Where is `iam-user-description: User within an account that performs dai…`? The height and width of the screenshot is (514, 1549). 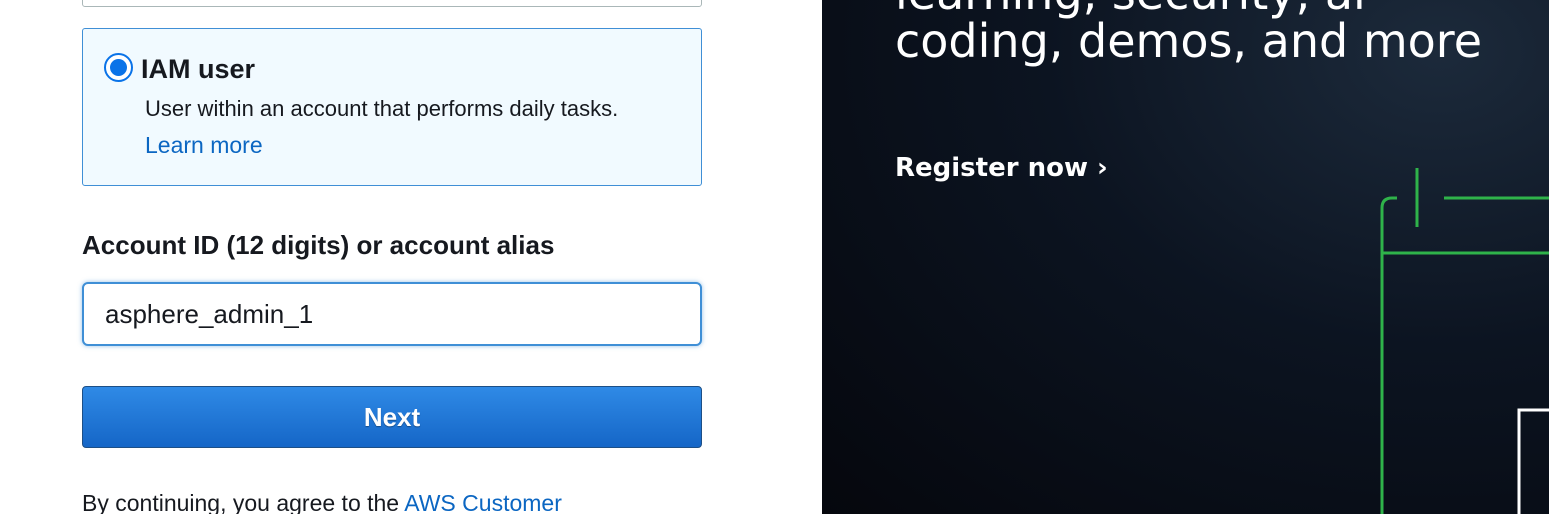
iam-user-description: User within an account that performs dai… is located at coordinates (382, 108).